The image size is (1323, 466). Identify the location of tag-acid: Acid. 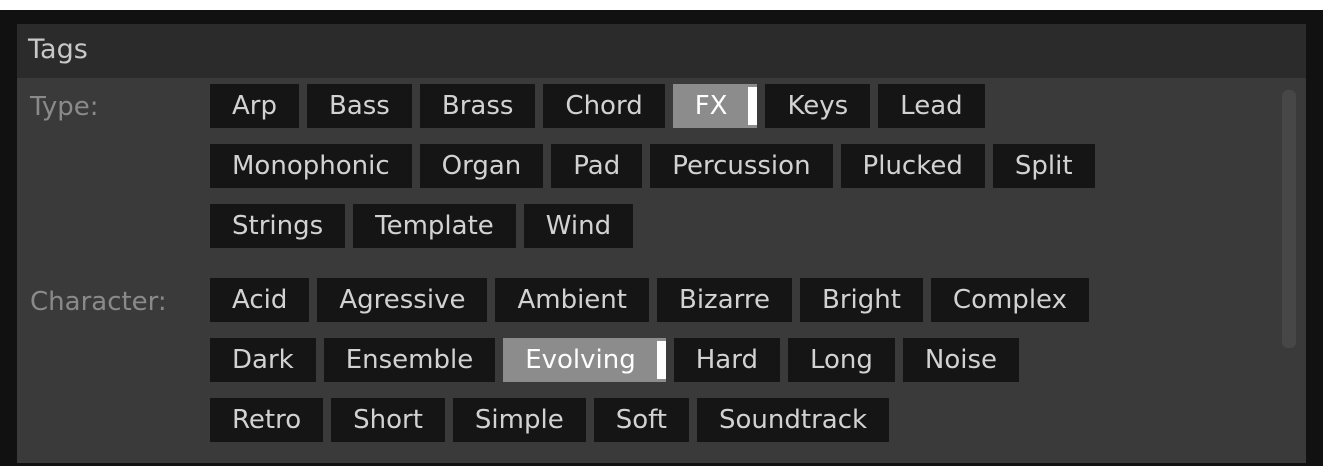
(260, 300).